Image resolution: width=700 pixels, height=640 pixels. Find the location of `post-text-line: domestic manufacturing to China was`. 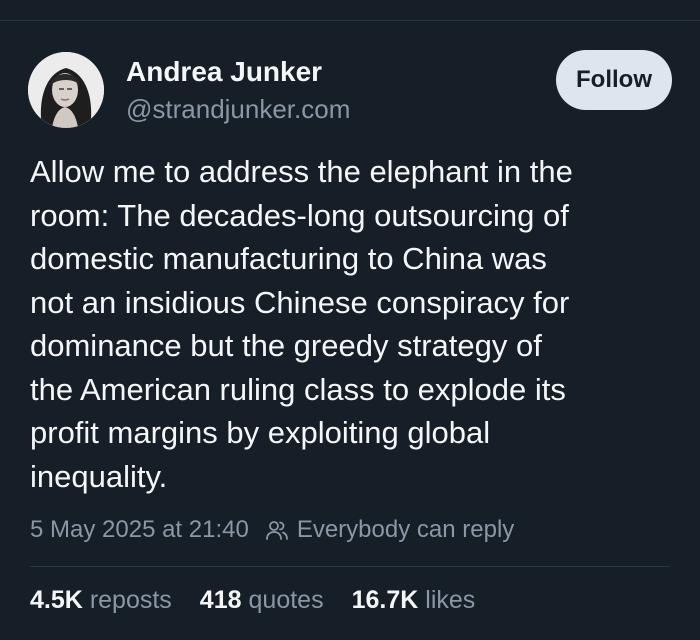

post-text-line: domestic manufacturing to China was is located at coordinates (288, 258).